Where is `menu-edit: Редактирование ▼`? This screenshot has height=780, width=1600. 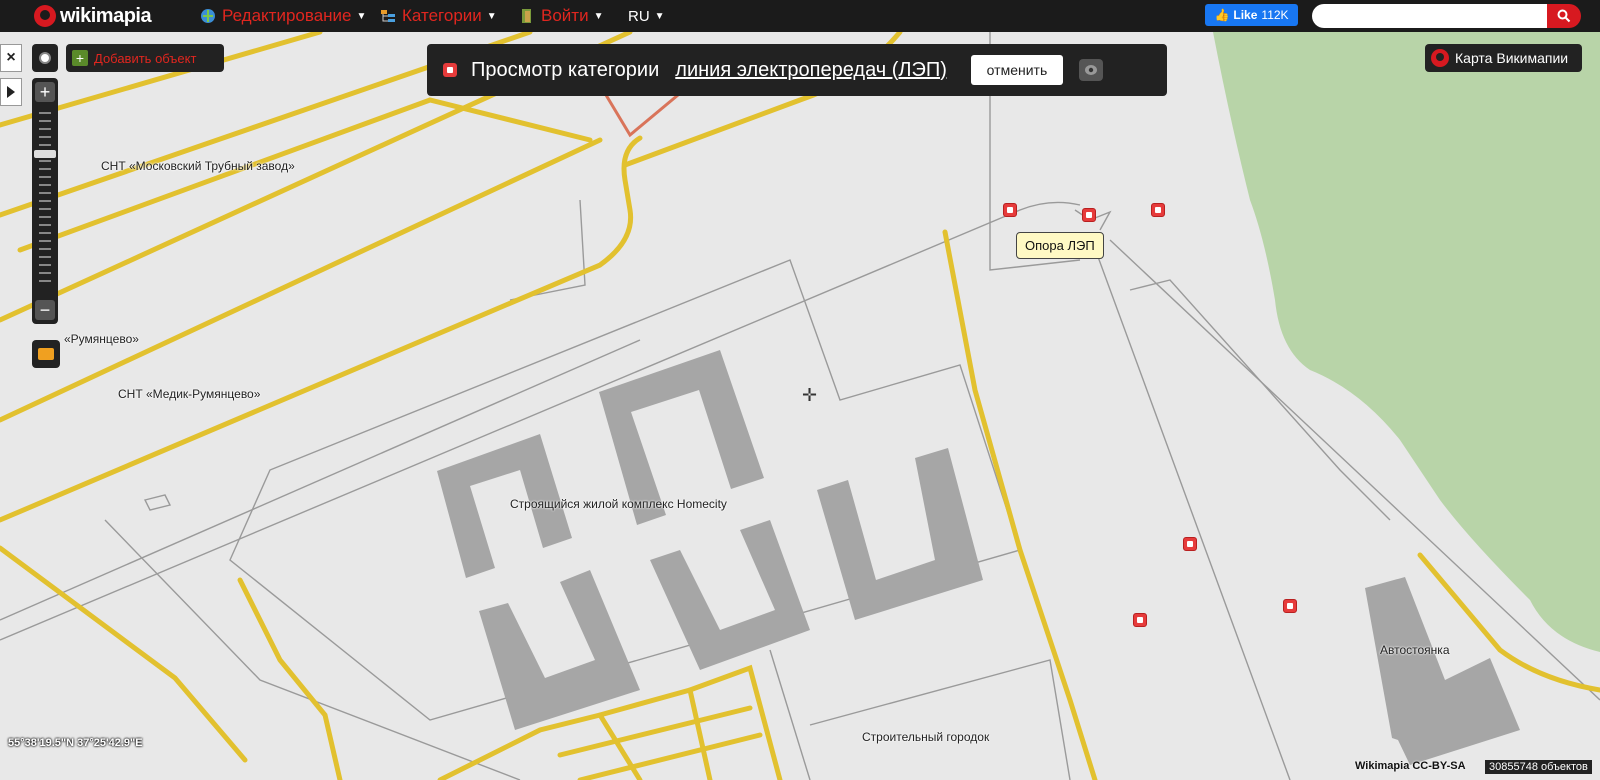
menu-edit: Редактирование ▼ is located at coordinates (283, 16).